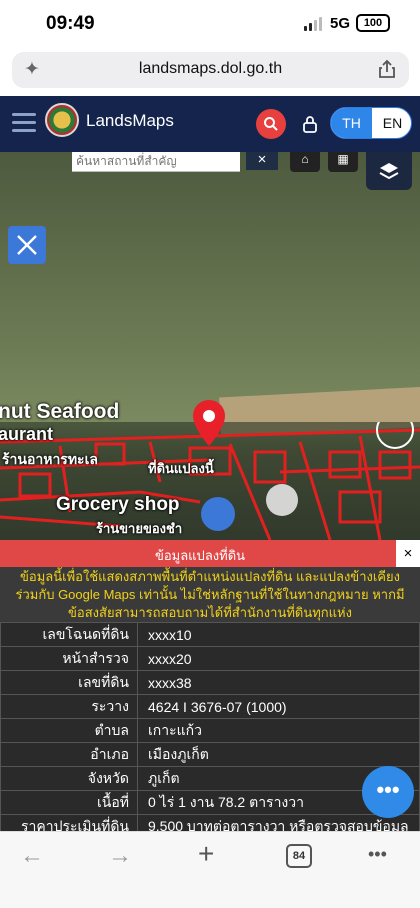 The width and height of the screenshot is (420, 908). Describe the element at coordinates (278, 730) in the screenshot. I see `info-value: เกาะแก้ว` at that location.